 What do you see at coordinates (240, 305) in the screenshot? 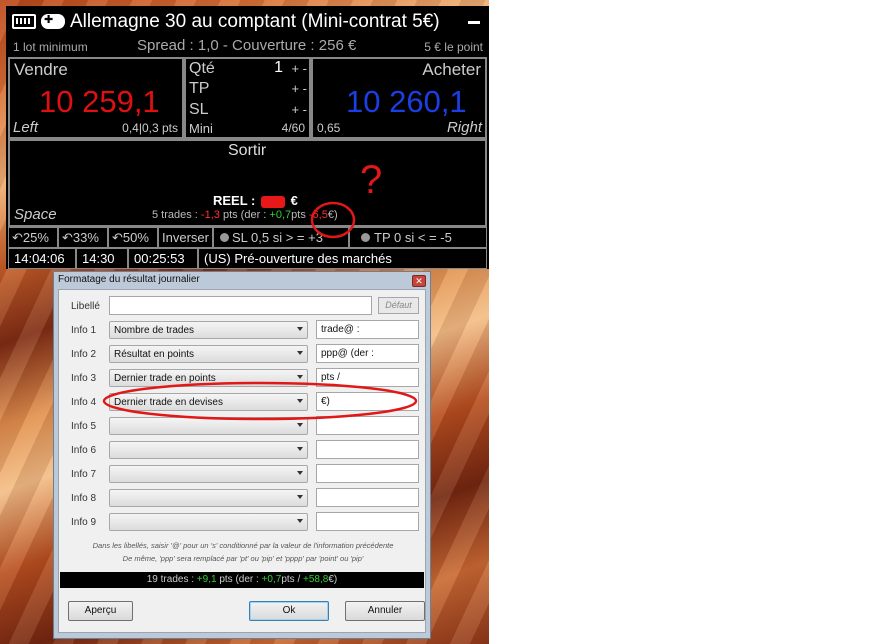
I see `libelle-input` at bounding box center [240, 305].